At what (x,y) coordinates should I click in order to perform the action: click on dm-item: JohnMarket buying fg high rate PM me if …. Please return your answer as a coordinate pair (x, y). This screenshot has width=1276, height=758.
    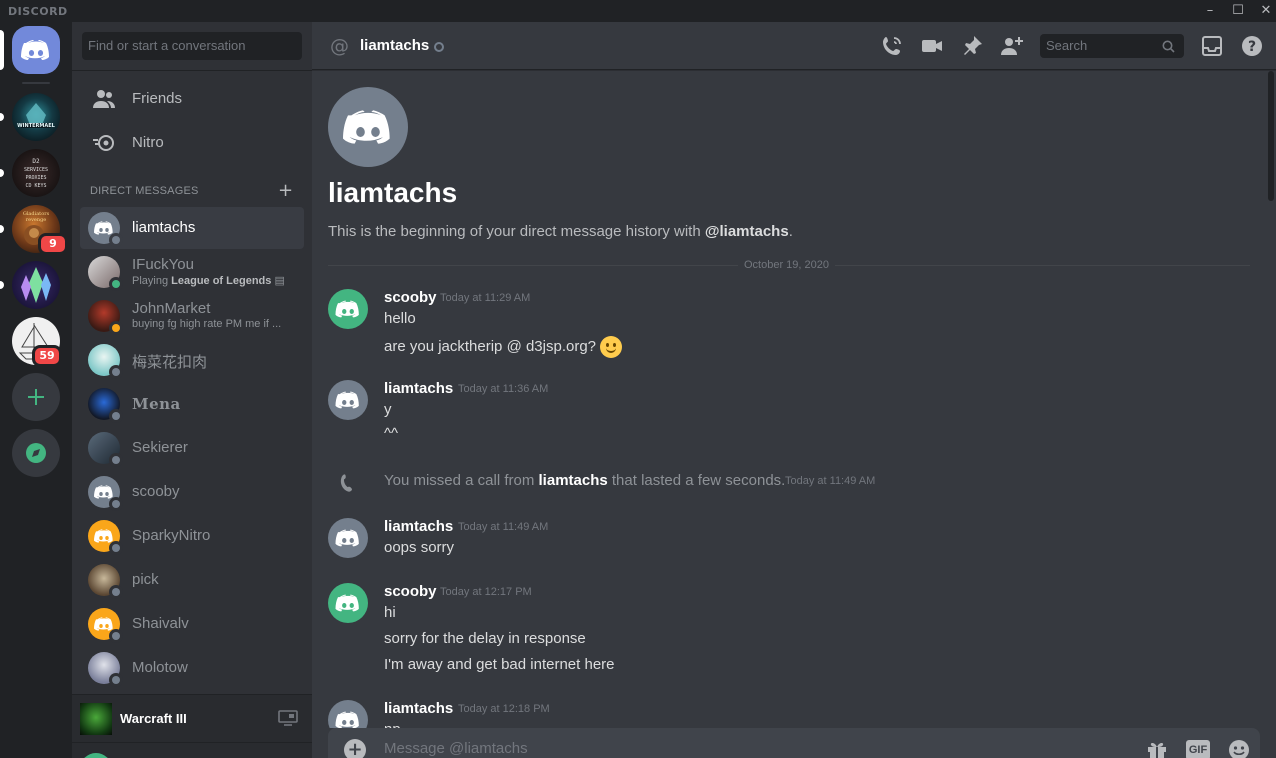
    Looking at the image, I should click on (192, 316).